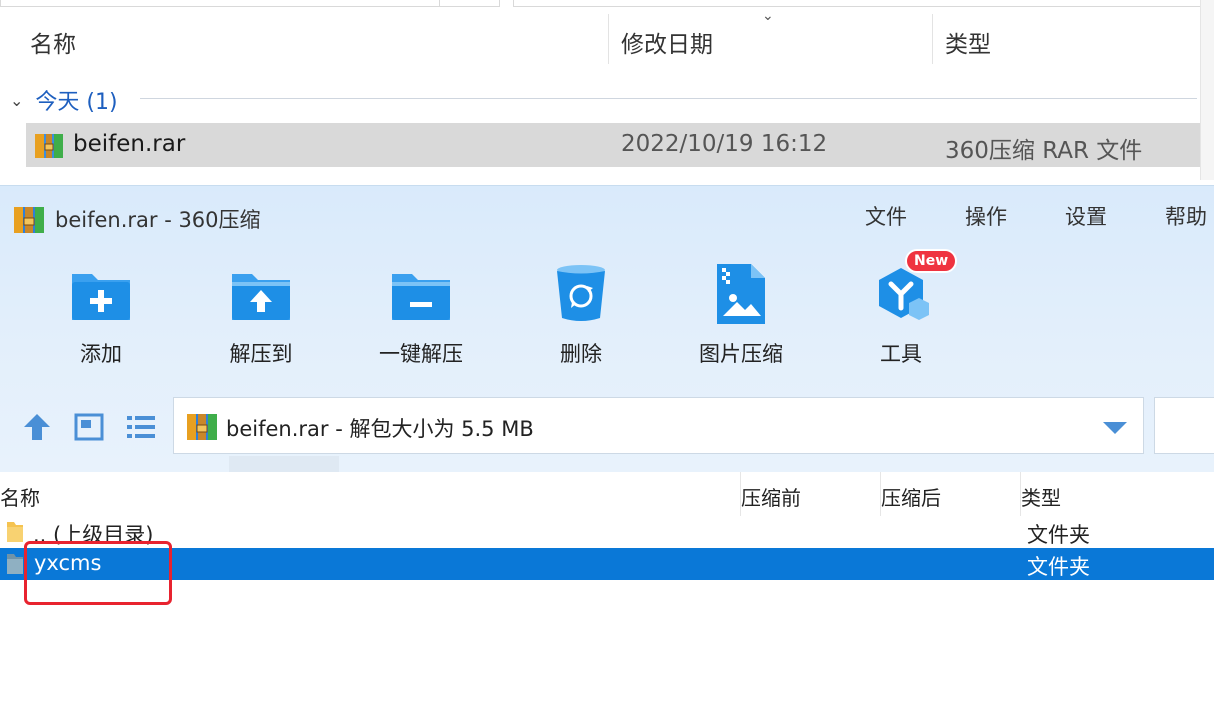 This screenshot has width=1214, height=711. I want to click on toolbar-extract-to-button: 解压到, so click(261, 315).